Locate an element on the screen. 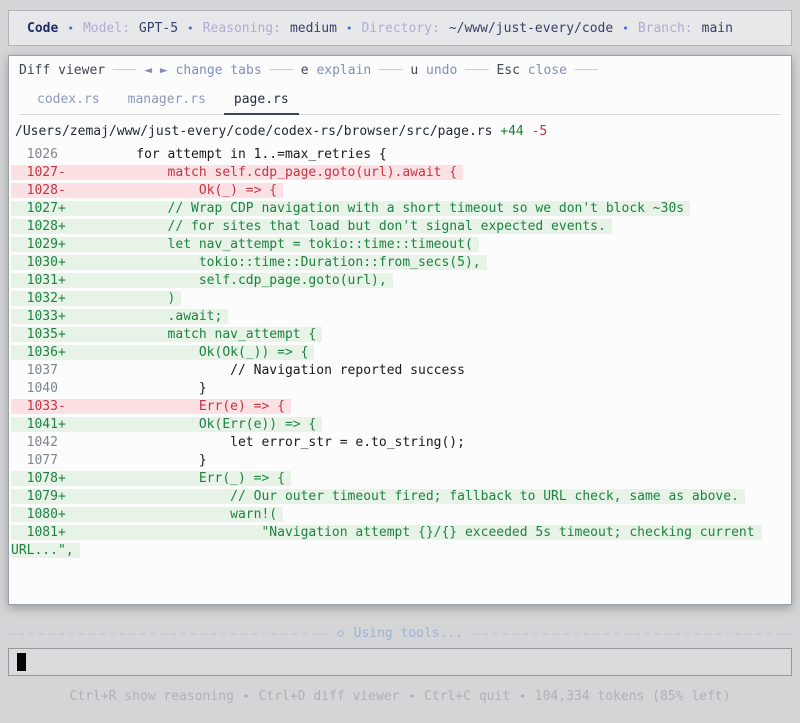  diff-line: 1026 for attempt in 1..=max_retries { is located at coordinates (199, 154).